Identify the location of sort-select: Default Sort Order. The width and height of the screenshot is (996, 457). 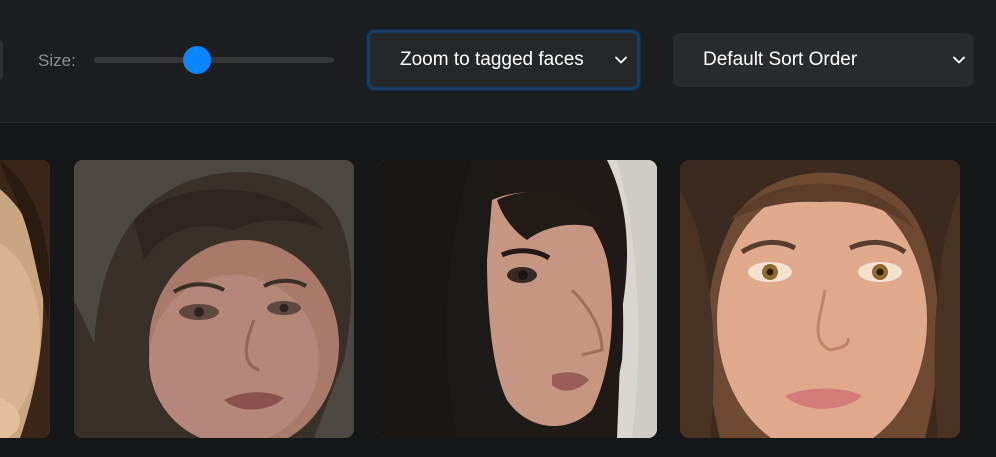
(823, 60).